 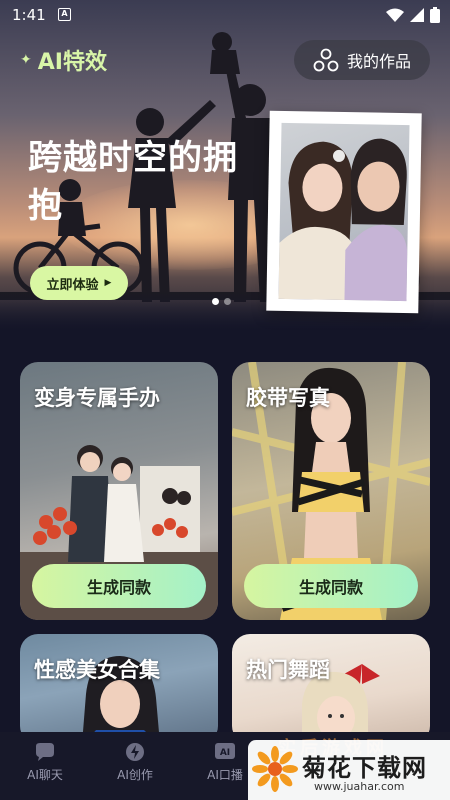 I want to click on app-title-text: AI特效, so click(x=72, y=62).